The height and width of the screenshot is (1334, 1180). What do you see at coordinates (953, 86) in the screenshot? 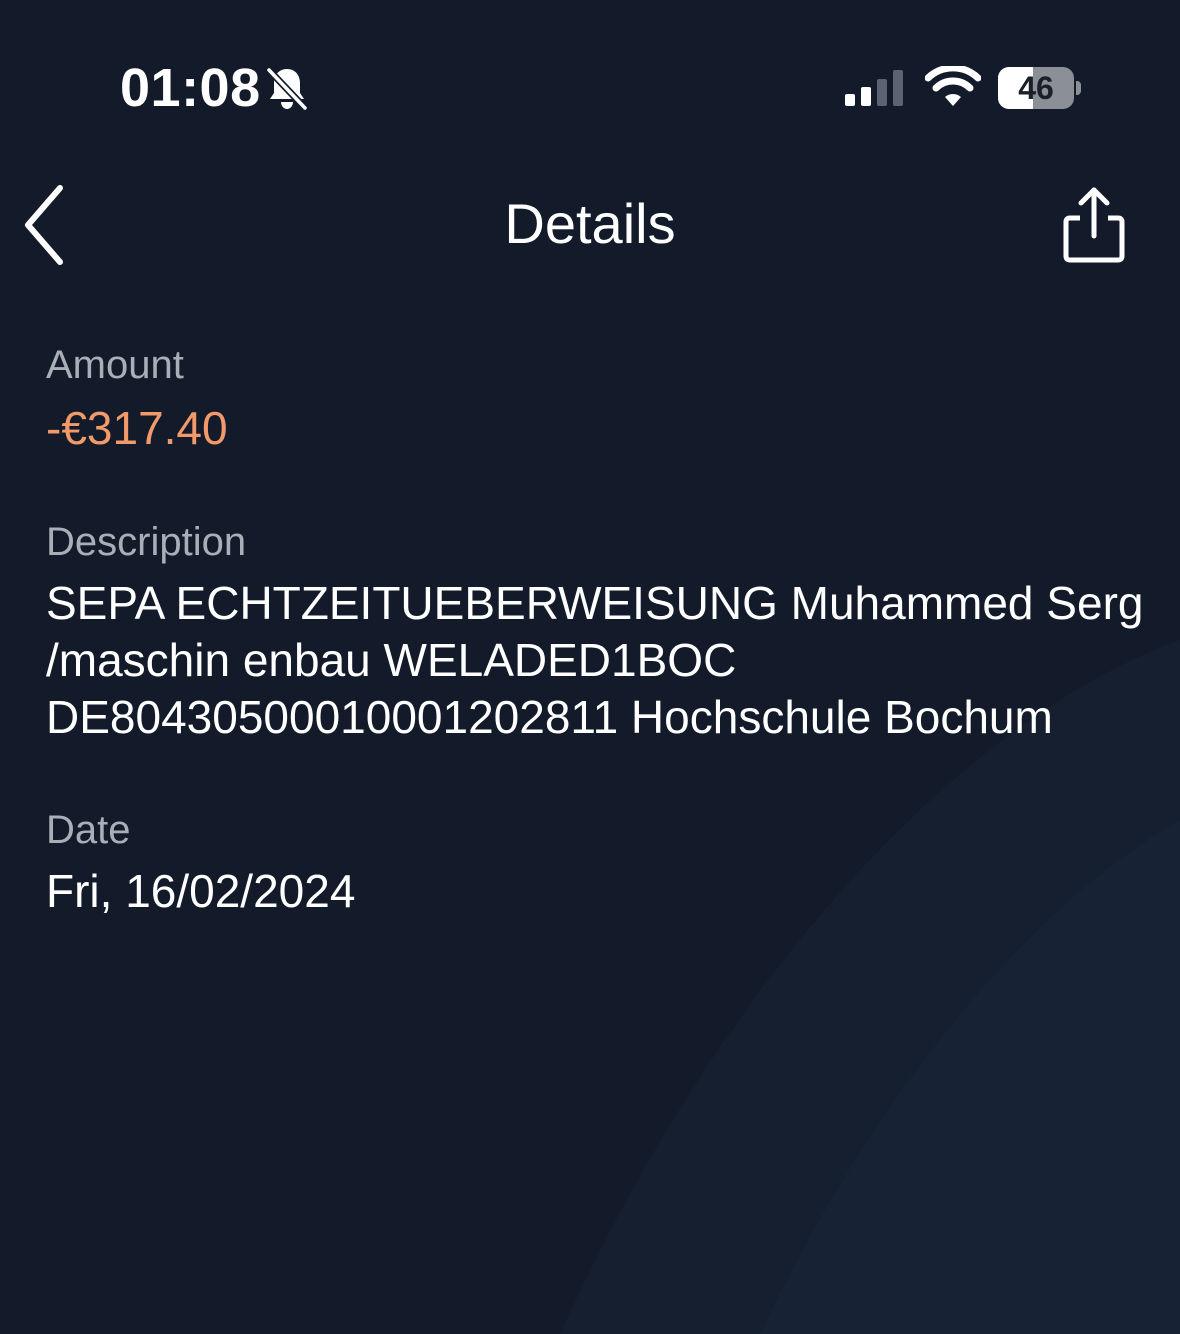
I see `wifi-icon` at bounding box center [953, 86].